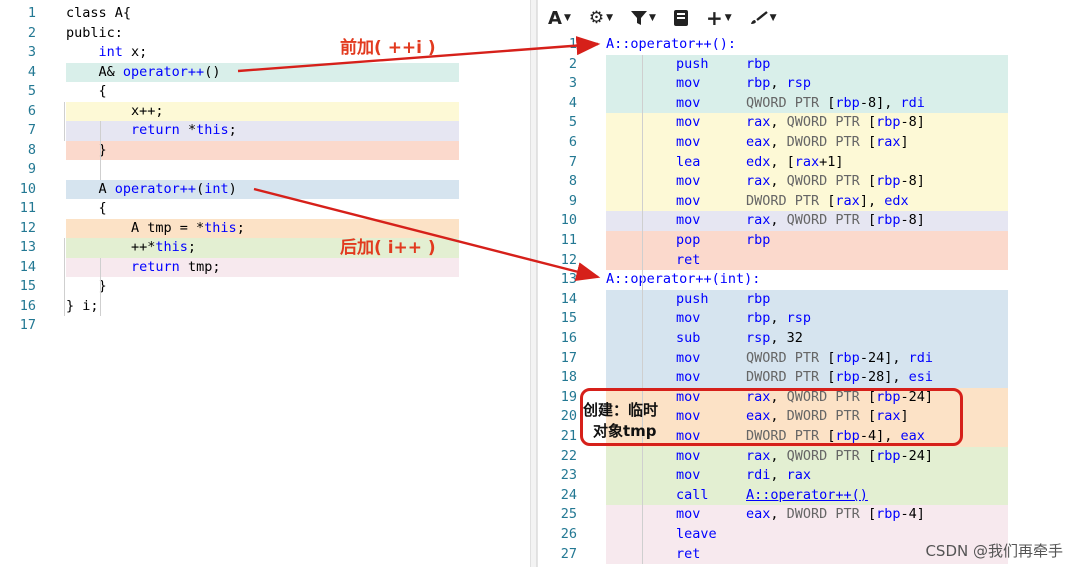 The width and height of the screenshot is (1077, 567). I want to click on postfix-increment-label: 后加( i++ ), so click(388, 248).